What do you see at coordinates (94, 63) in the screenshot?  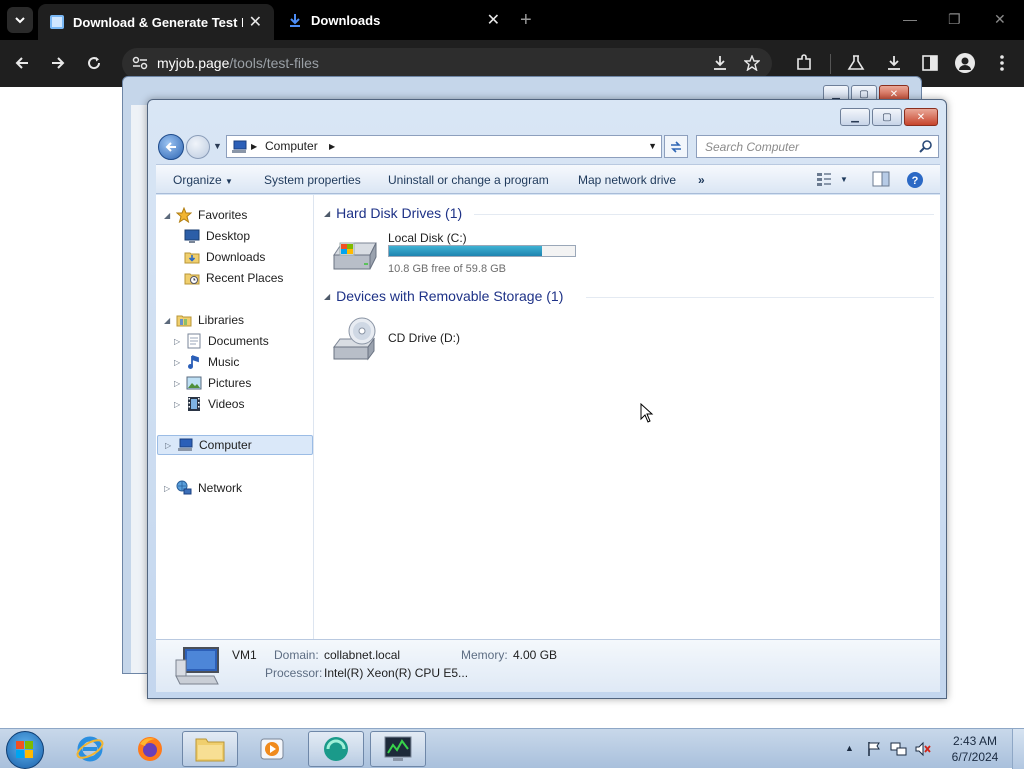 I see `reload-button` at bounding box center [94, 63].